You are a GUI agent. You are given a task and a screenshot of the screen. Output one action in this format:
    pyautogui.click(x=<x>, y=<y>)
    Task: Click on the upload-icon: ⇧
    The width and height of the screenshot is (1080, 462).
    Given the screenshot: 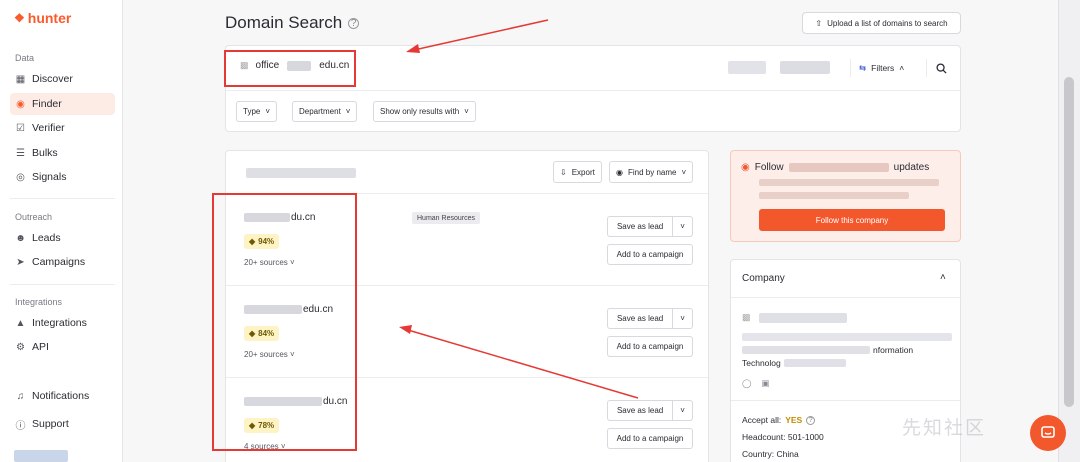 What is the action you would take?
    pyautogui.click(x=819, y=23)
    